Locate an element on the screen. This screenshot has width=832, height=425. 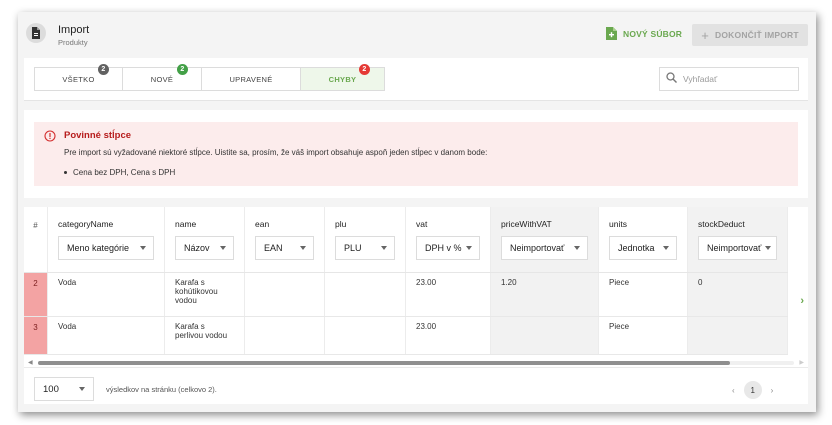
column-header: categoryName Meno kategórie is located at coordinates (106, 239).